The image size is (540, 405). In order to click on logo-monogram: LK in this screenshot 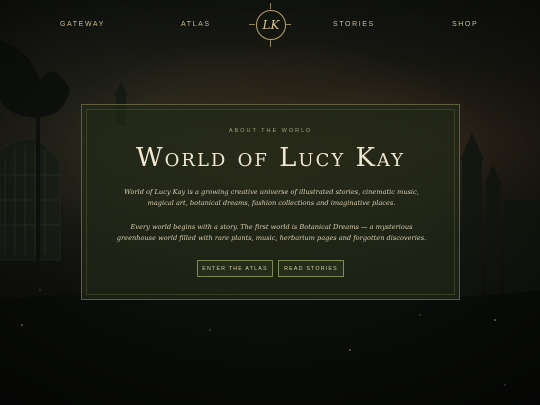, I will do `click(271, 25)`.